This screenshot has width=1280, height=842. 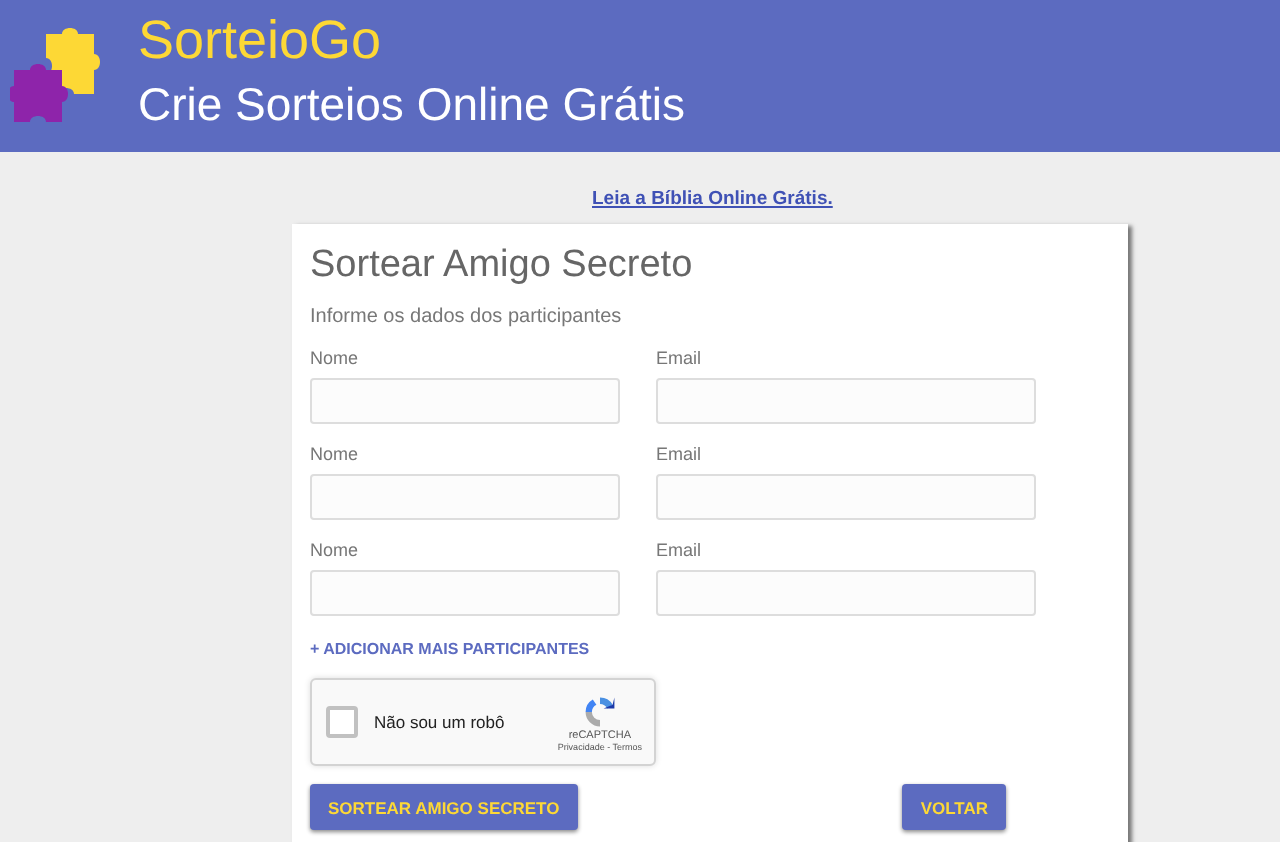 I want to click on draw-button: SORTEAR AMIGO SECRETO, so click(x=444, y=807).